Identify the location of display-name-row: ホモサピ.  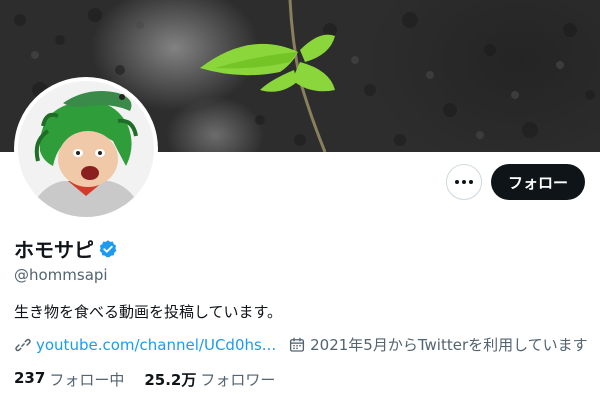
(66, 248).